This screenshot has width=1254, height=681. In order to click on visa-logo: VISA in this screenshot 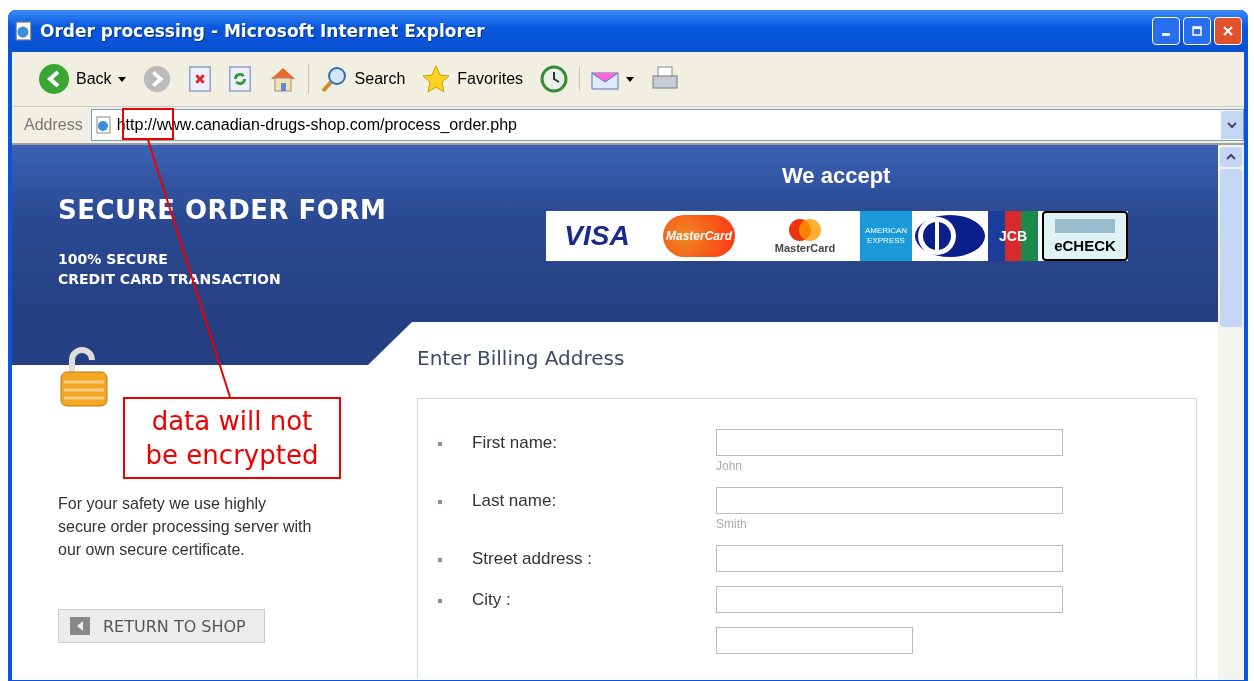, I will do `click(597, 236)`.